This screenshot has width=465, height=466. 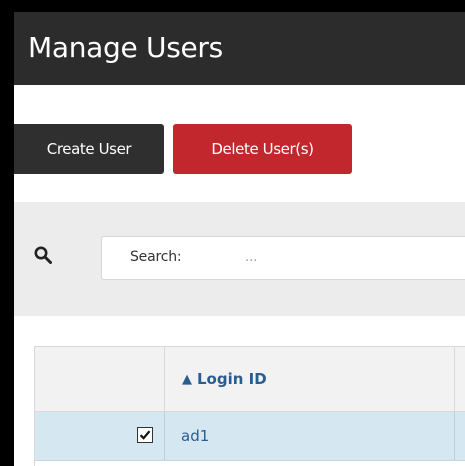 What do you see at coordinates (43, 255) in the screenshot?
I see `search-icon` at bounding box center [43, 255].